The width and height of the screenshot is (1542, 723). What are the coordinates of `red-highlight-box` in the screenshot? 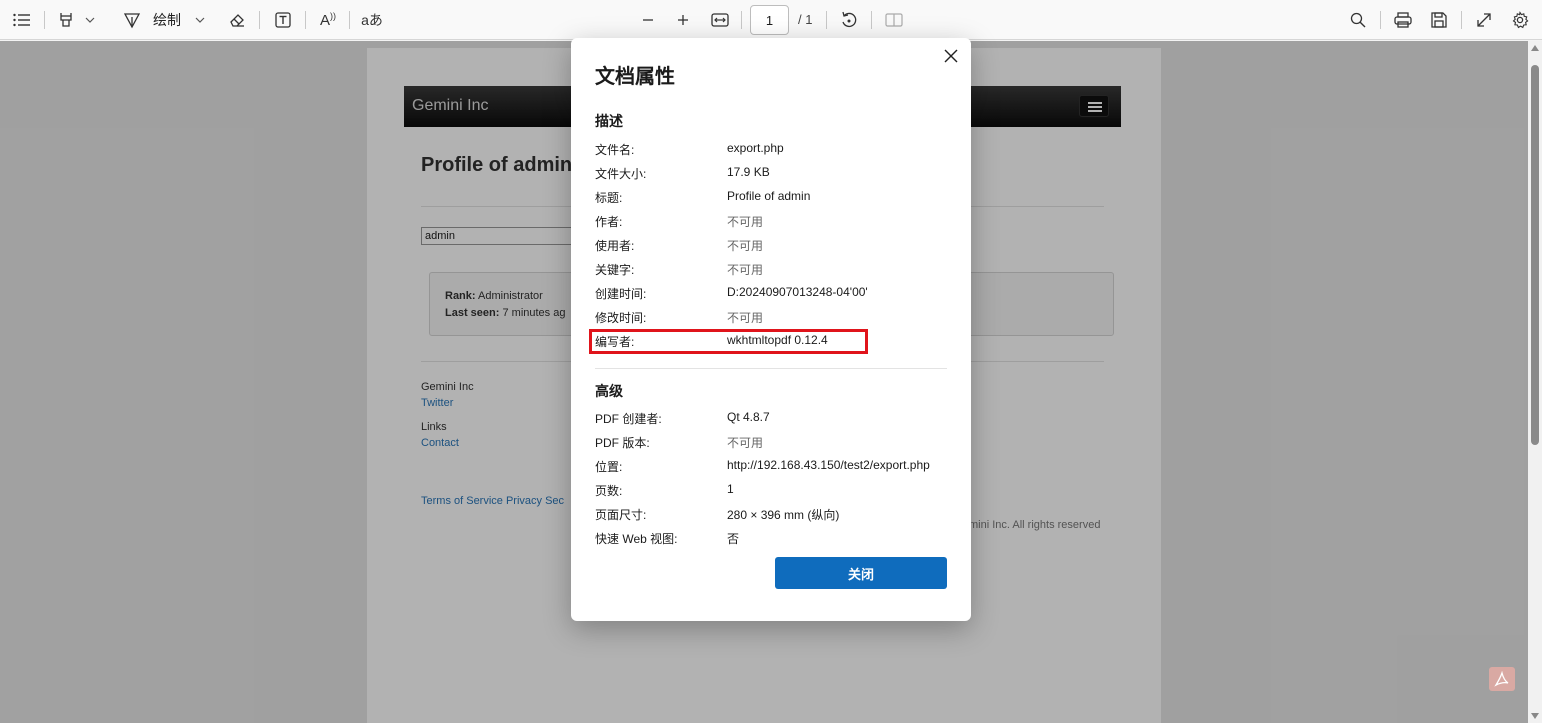 It's located at (728, 341).